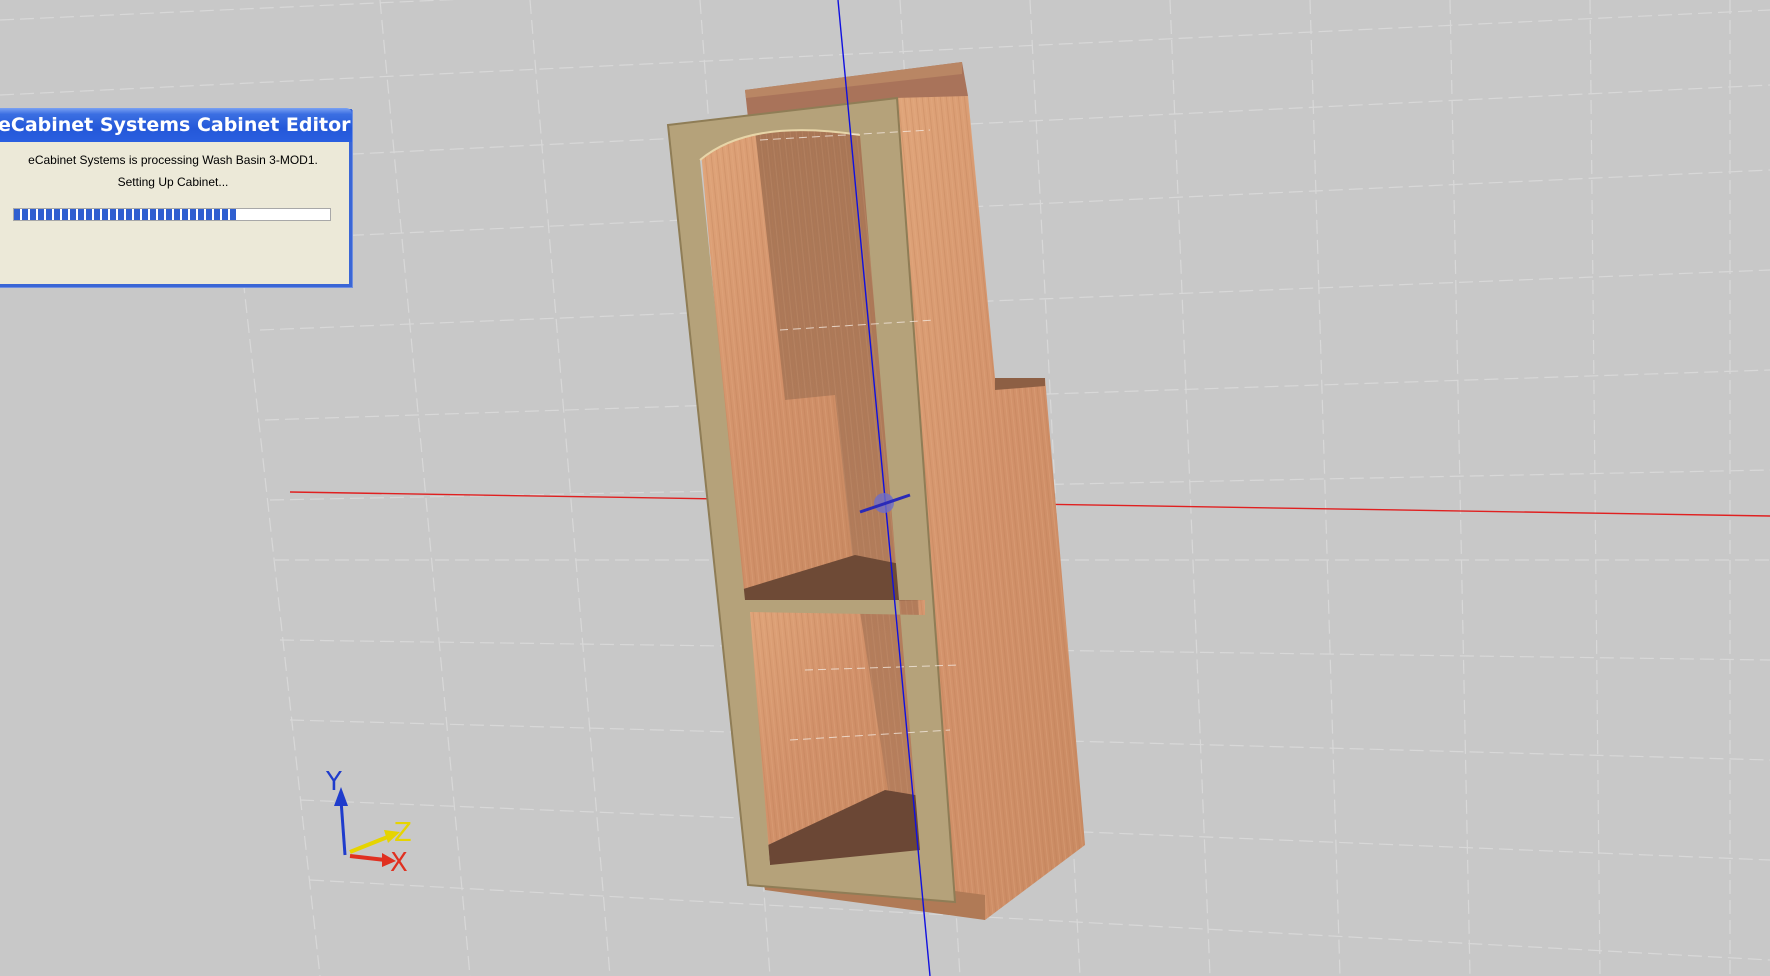 Image resolution: width=1770 pixels, height=976 pixels. I want to click on triad-z-label: Z, so click(403, 833).